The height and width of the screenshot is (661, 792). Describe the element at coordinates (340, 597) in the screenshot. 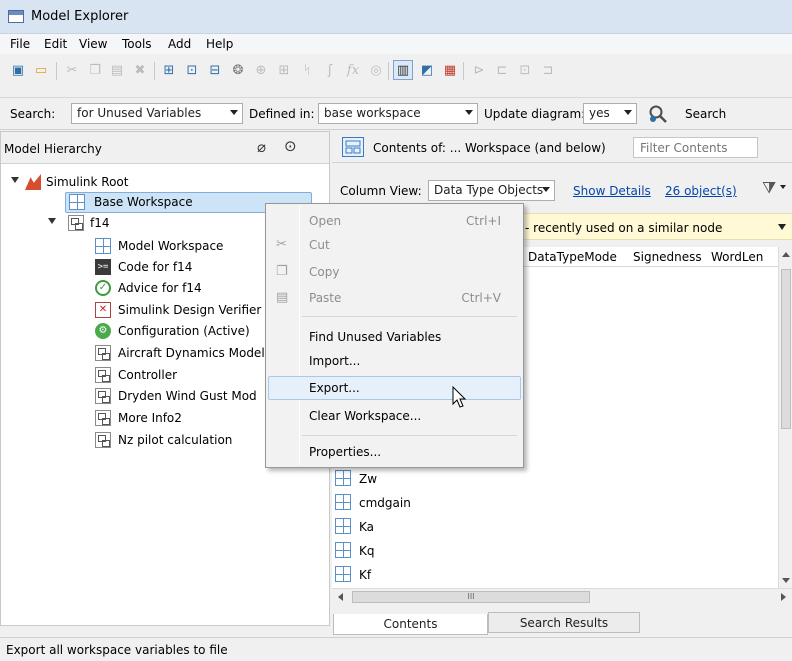

I see `scroll-left-icon` at that location.